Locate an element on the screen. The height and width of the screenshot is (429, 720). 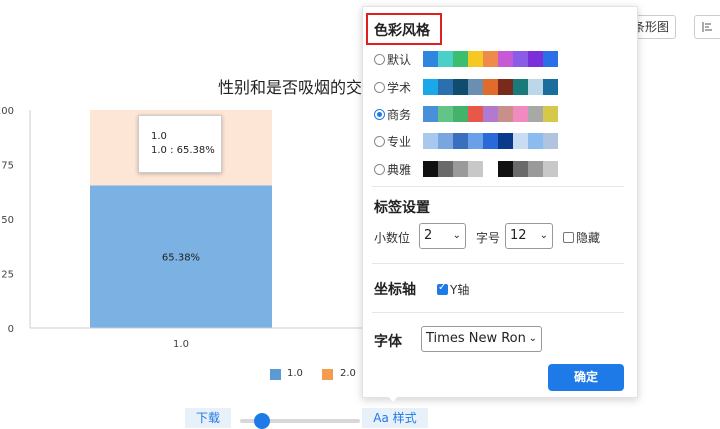
y-tick-label: 75 is located at coordinates (7, 166).